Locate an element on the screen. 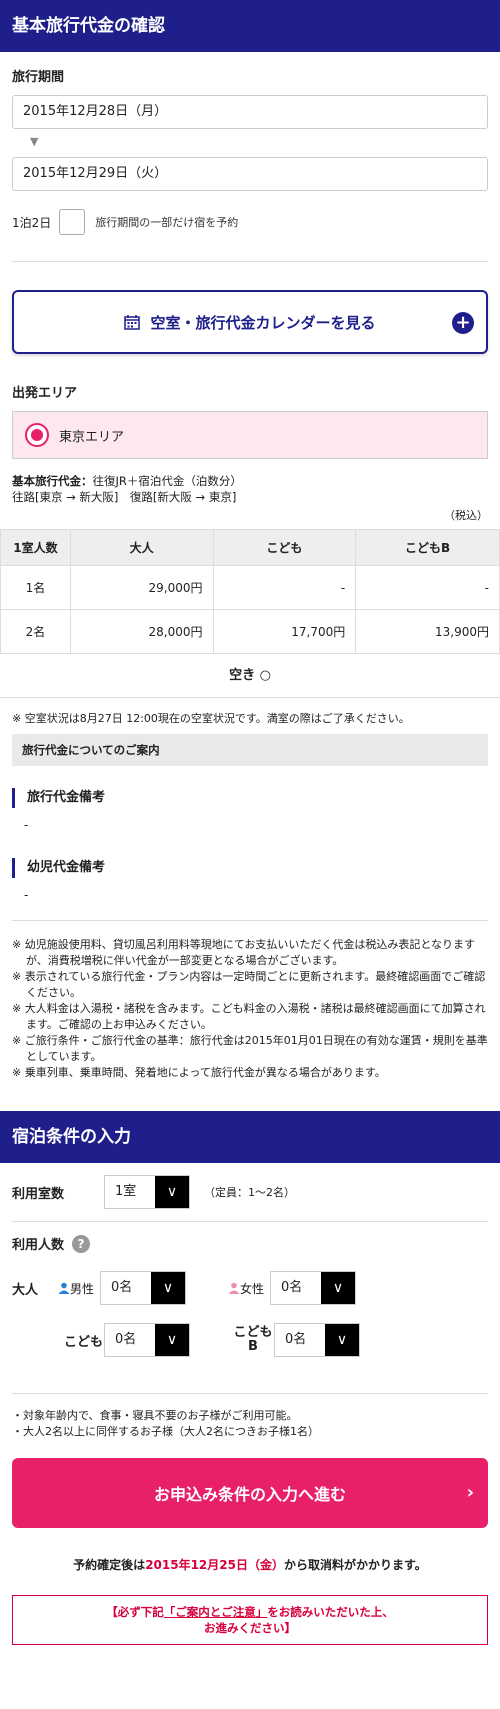 The width and height of the screenshot is (500, 1709). warning-prefix: 【必ず下記 is located at coordinates (135, 1612).